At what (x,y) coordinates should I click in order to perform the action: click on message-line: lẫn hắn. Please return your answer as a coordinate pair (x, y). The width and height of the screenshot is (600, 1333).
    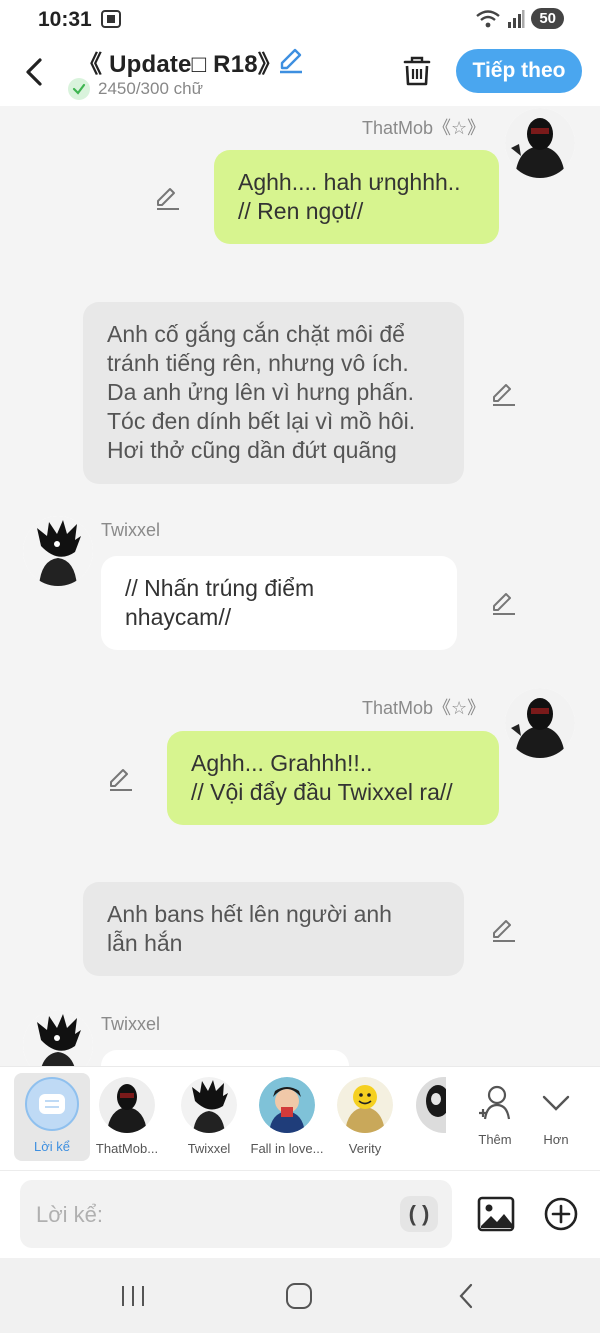
    Looking at the image, I should click on (145, 943).